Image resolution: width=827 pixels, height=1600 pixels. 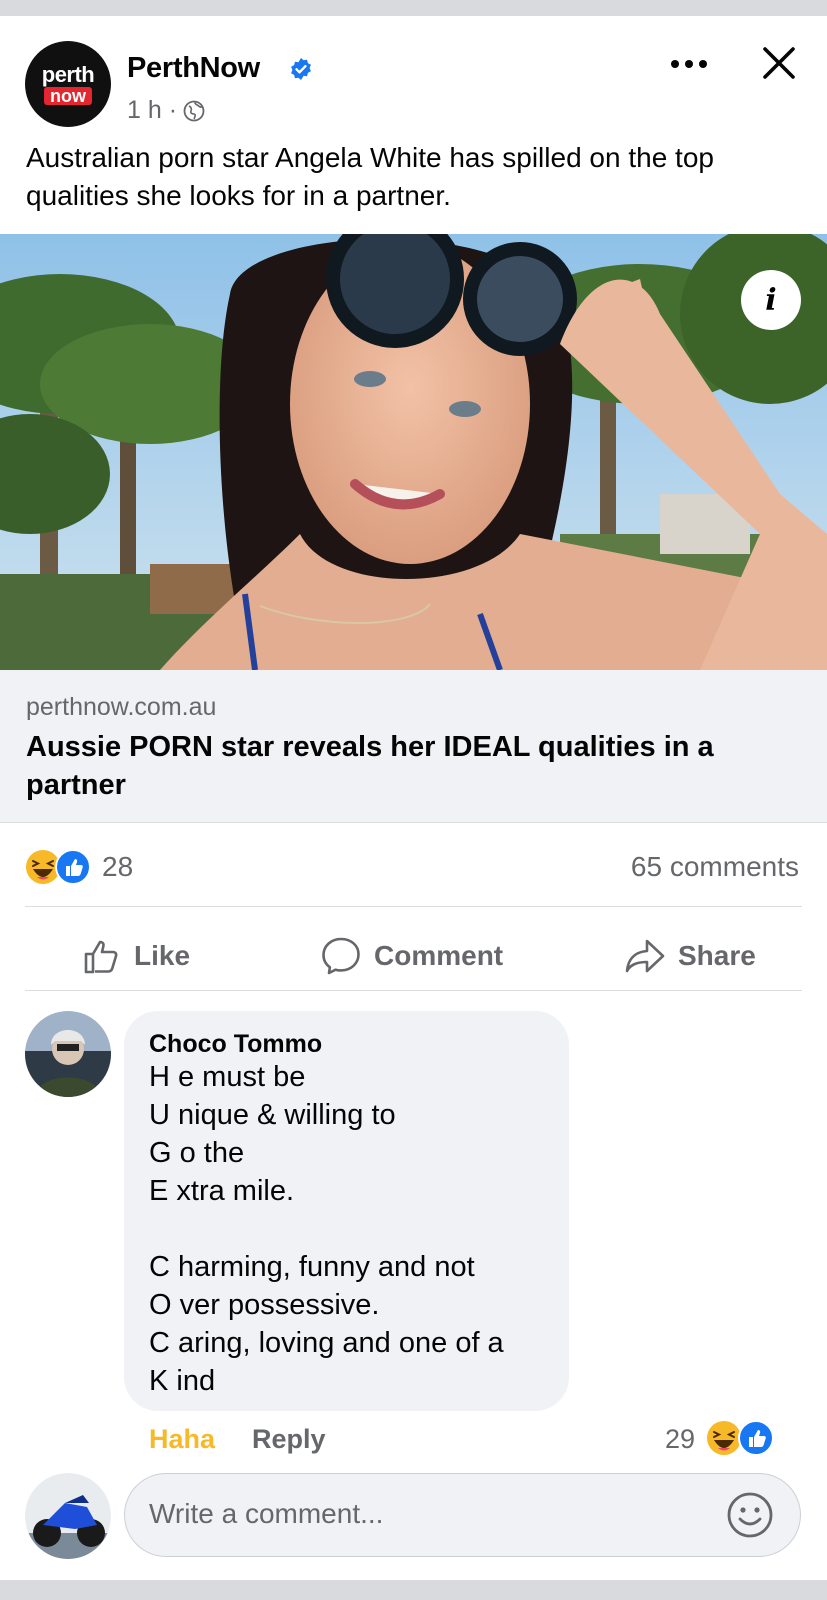 I want to click on comment-reaction-count: 29, so click(x=680, y=1439).